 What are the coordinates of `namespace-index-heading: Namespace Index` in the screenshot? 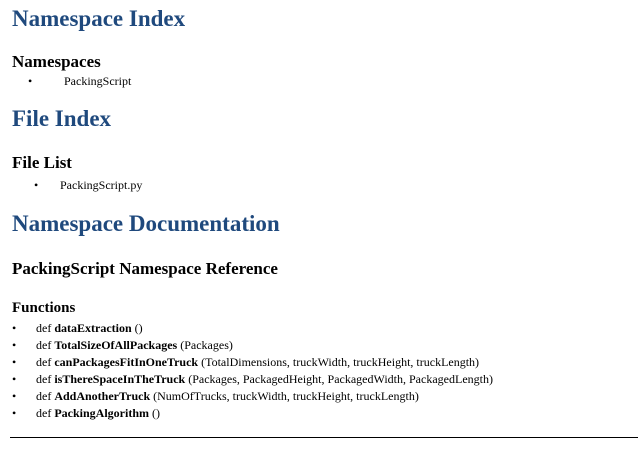 It's located at (99, 18).